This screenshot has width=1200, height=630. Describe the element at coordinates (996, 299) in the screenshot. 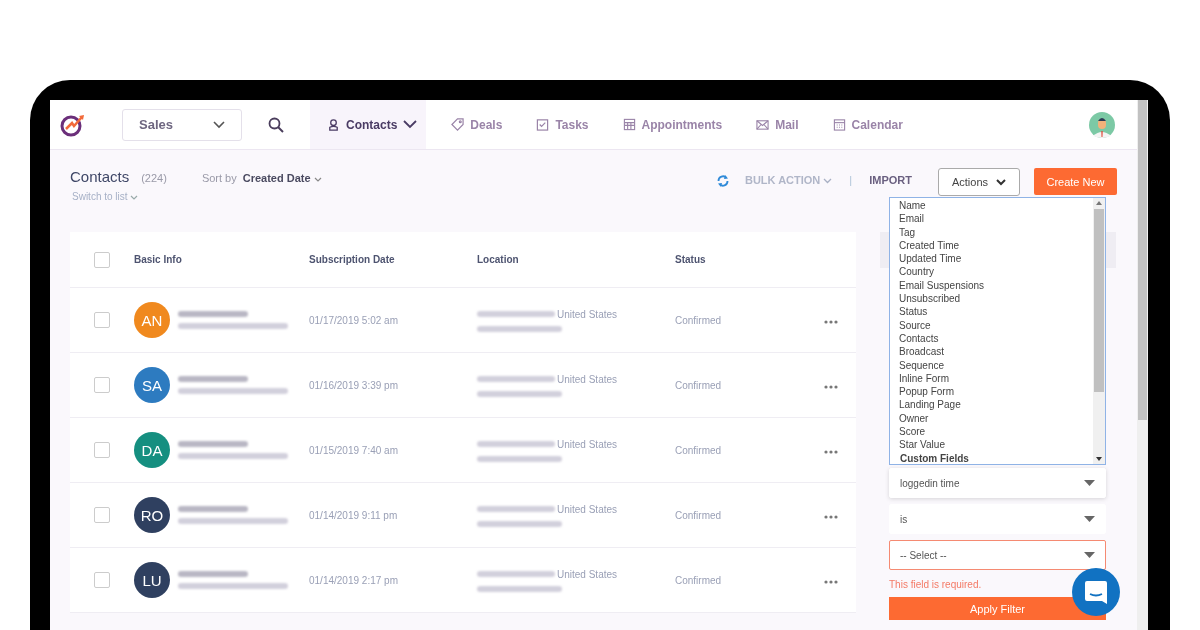

I see `listbox-option: Unsubscribed` at that location.